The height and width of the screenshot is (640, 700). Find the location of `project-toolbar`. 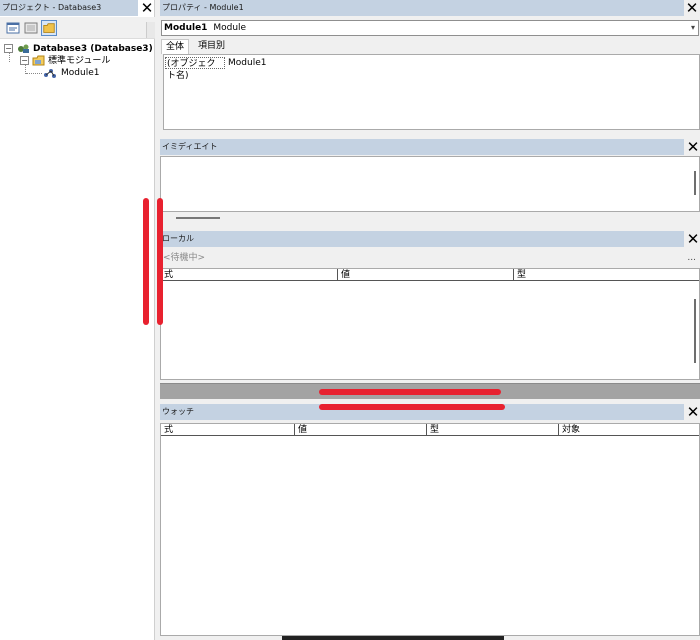

project-toolbar is located at coordinates (77, 28).